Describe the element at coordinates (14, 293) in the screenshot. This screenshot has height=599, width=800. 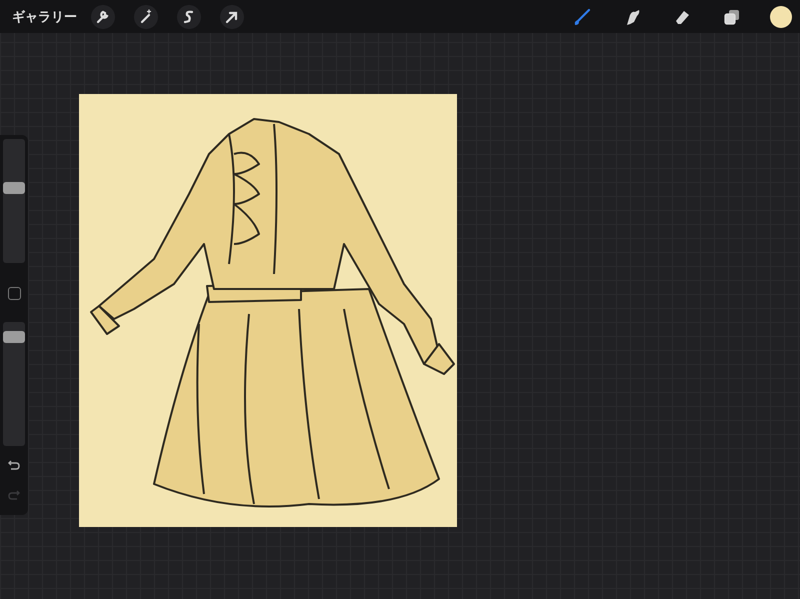
I see `square-button` at that location.